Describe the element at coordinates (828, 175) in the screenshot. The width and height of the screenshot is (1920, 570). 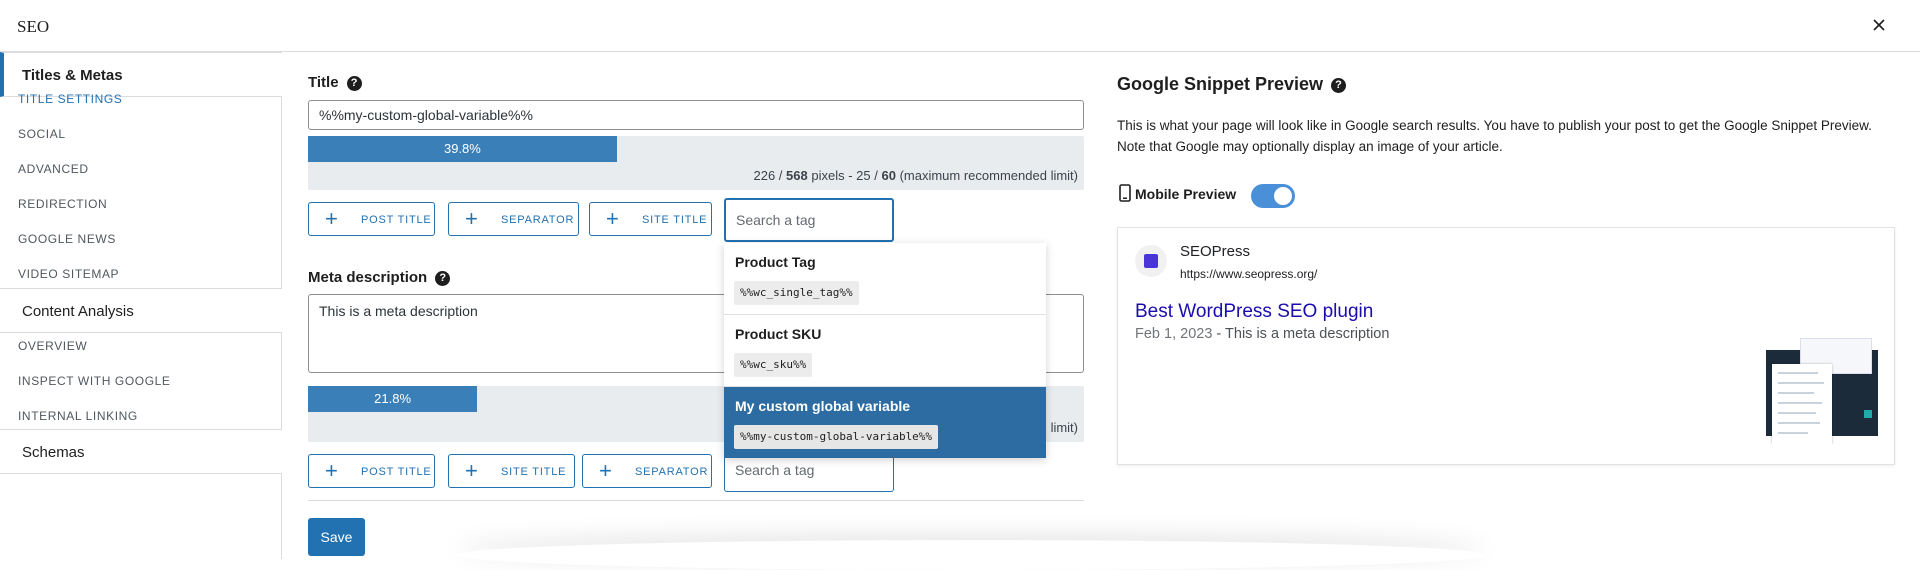
I see `counter-units: pixels` at that location.